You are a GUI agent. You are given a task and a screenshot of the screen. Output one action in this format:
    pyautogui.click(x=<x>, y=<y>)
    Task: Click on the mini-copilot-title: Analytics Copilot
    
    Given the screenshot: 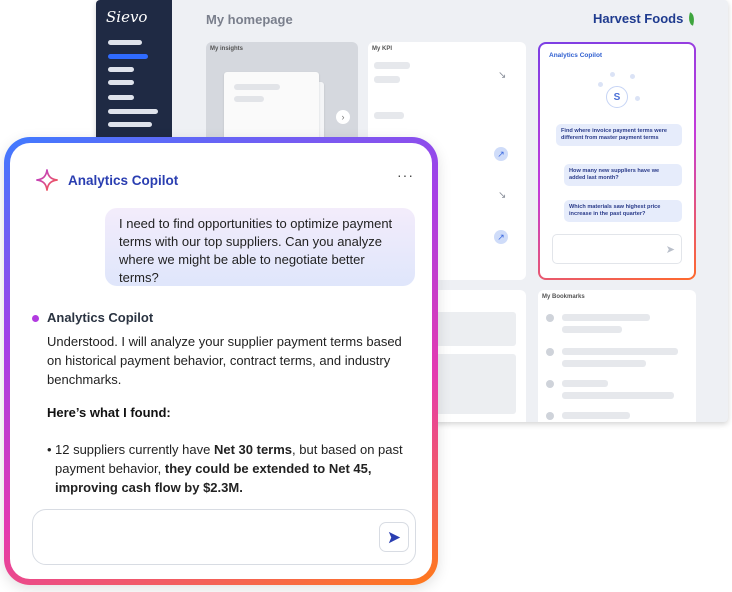 What is the action you would take?
    pyautogui.click(x=576, y=55)
    